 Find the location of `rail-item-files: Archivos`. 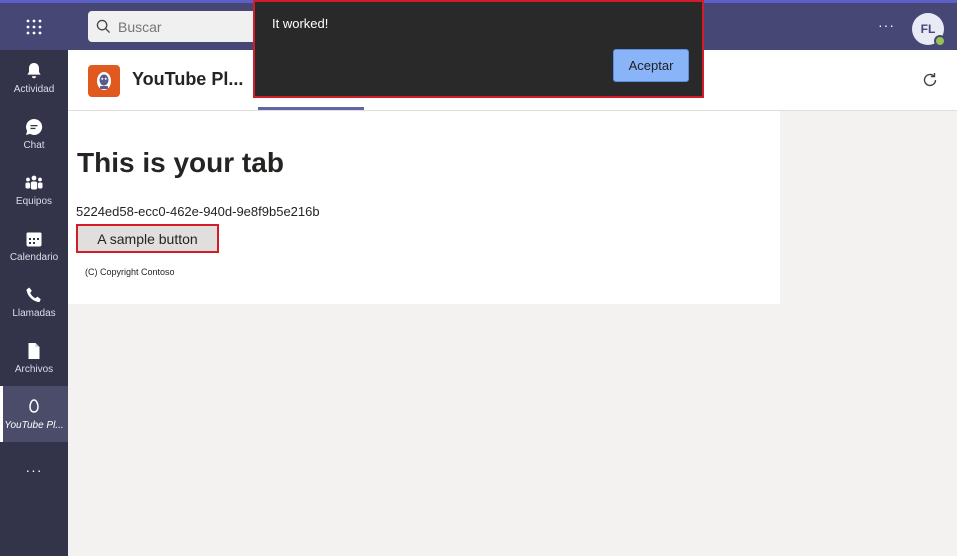

rail-item-files: Archivos is located at coordinates (34, 358).